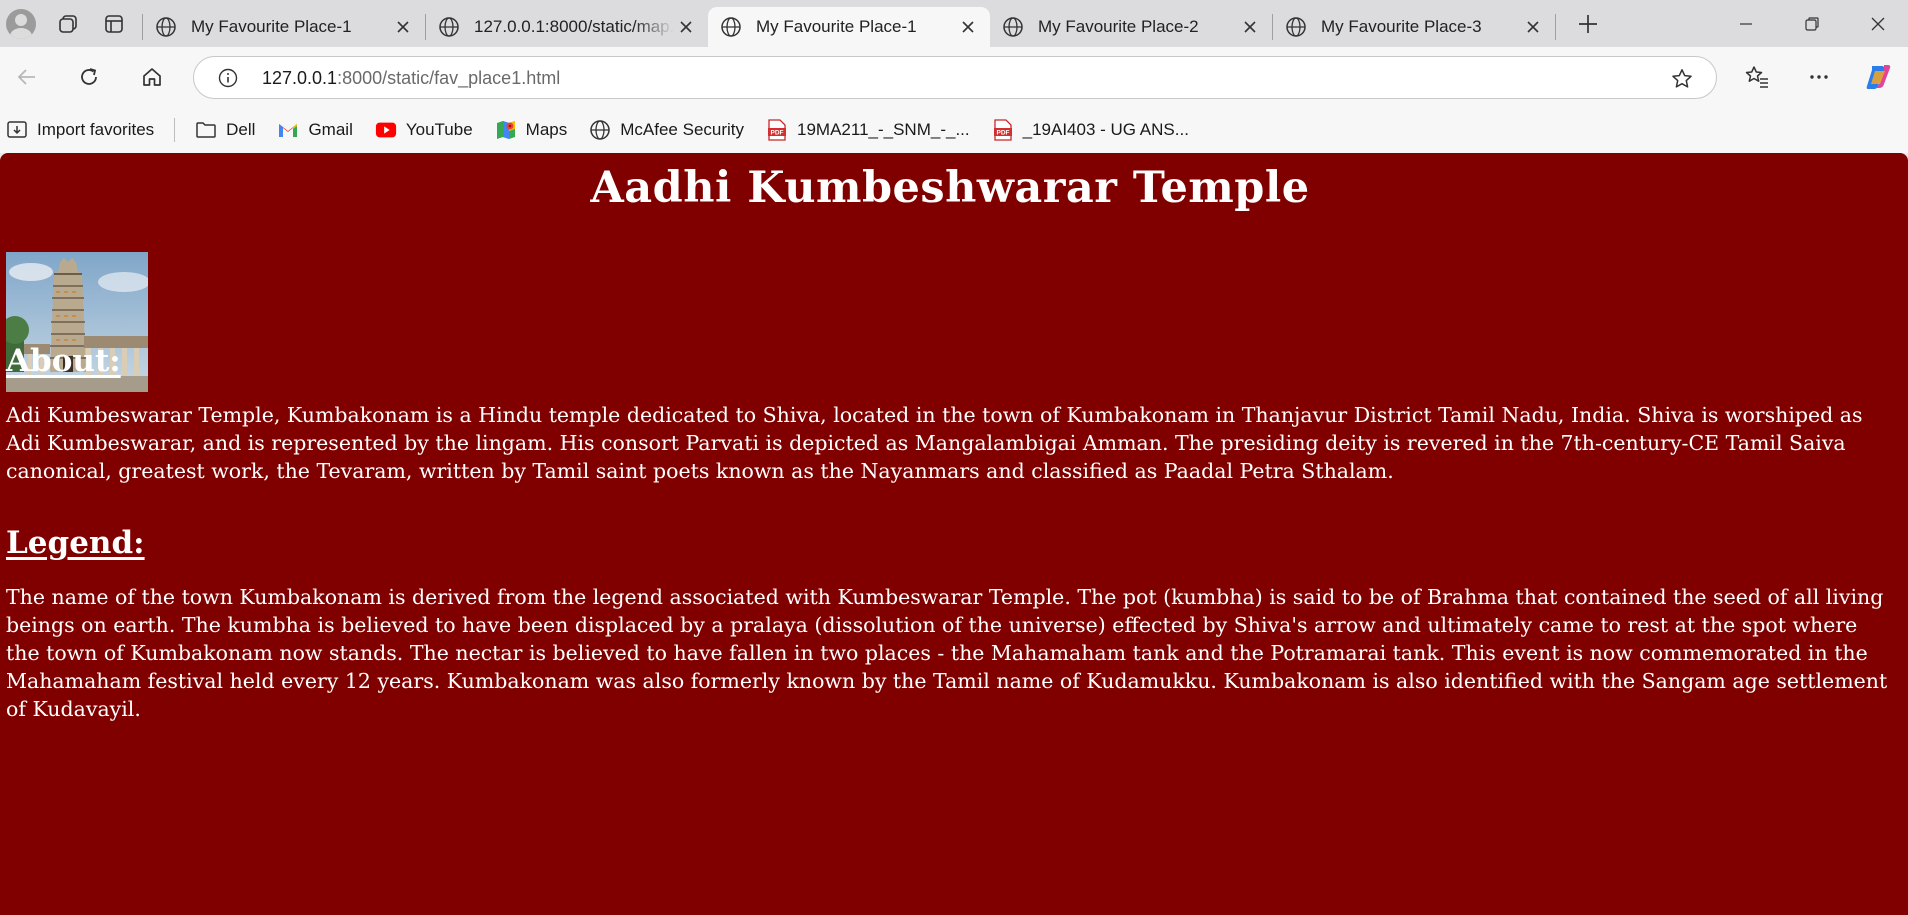  I want to click on favorites-button, so click(1757, 77).